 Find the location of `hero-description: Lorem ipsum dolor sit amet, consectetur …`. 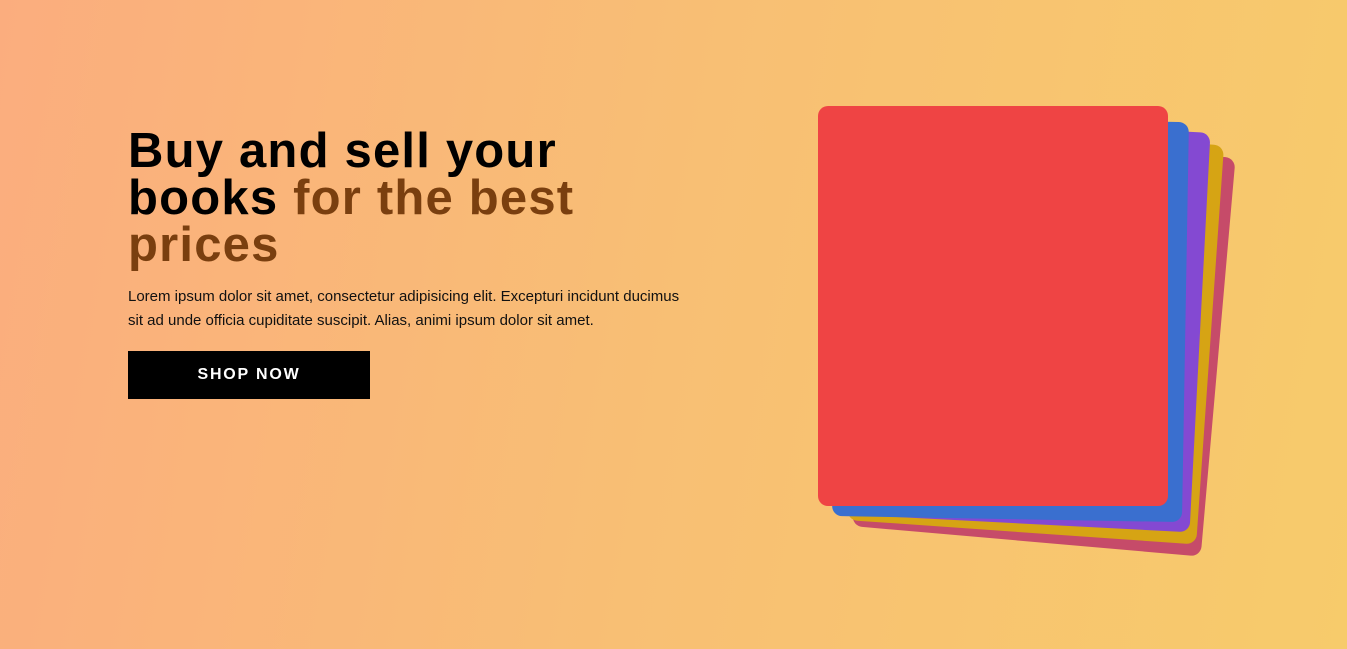

hero-description: Lorem ipsum dolor sit amet, consectetur … is located at coordinates (404, 308).